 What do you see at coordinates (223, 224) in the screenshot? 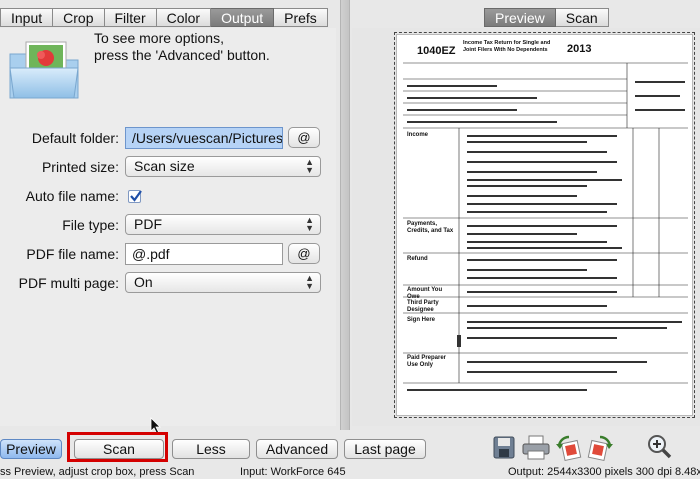
I see `file-type-select: PDF ▲ ▼` at bounding box center [223, 224].